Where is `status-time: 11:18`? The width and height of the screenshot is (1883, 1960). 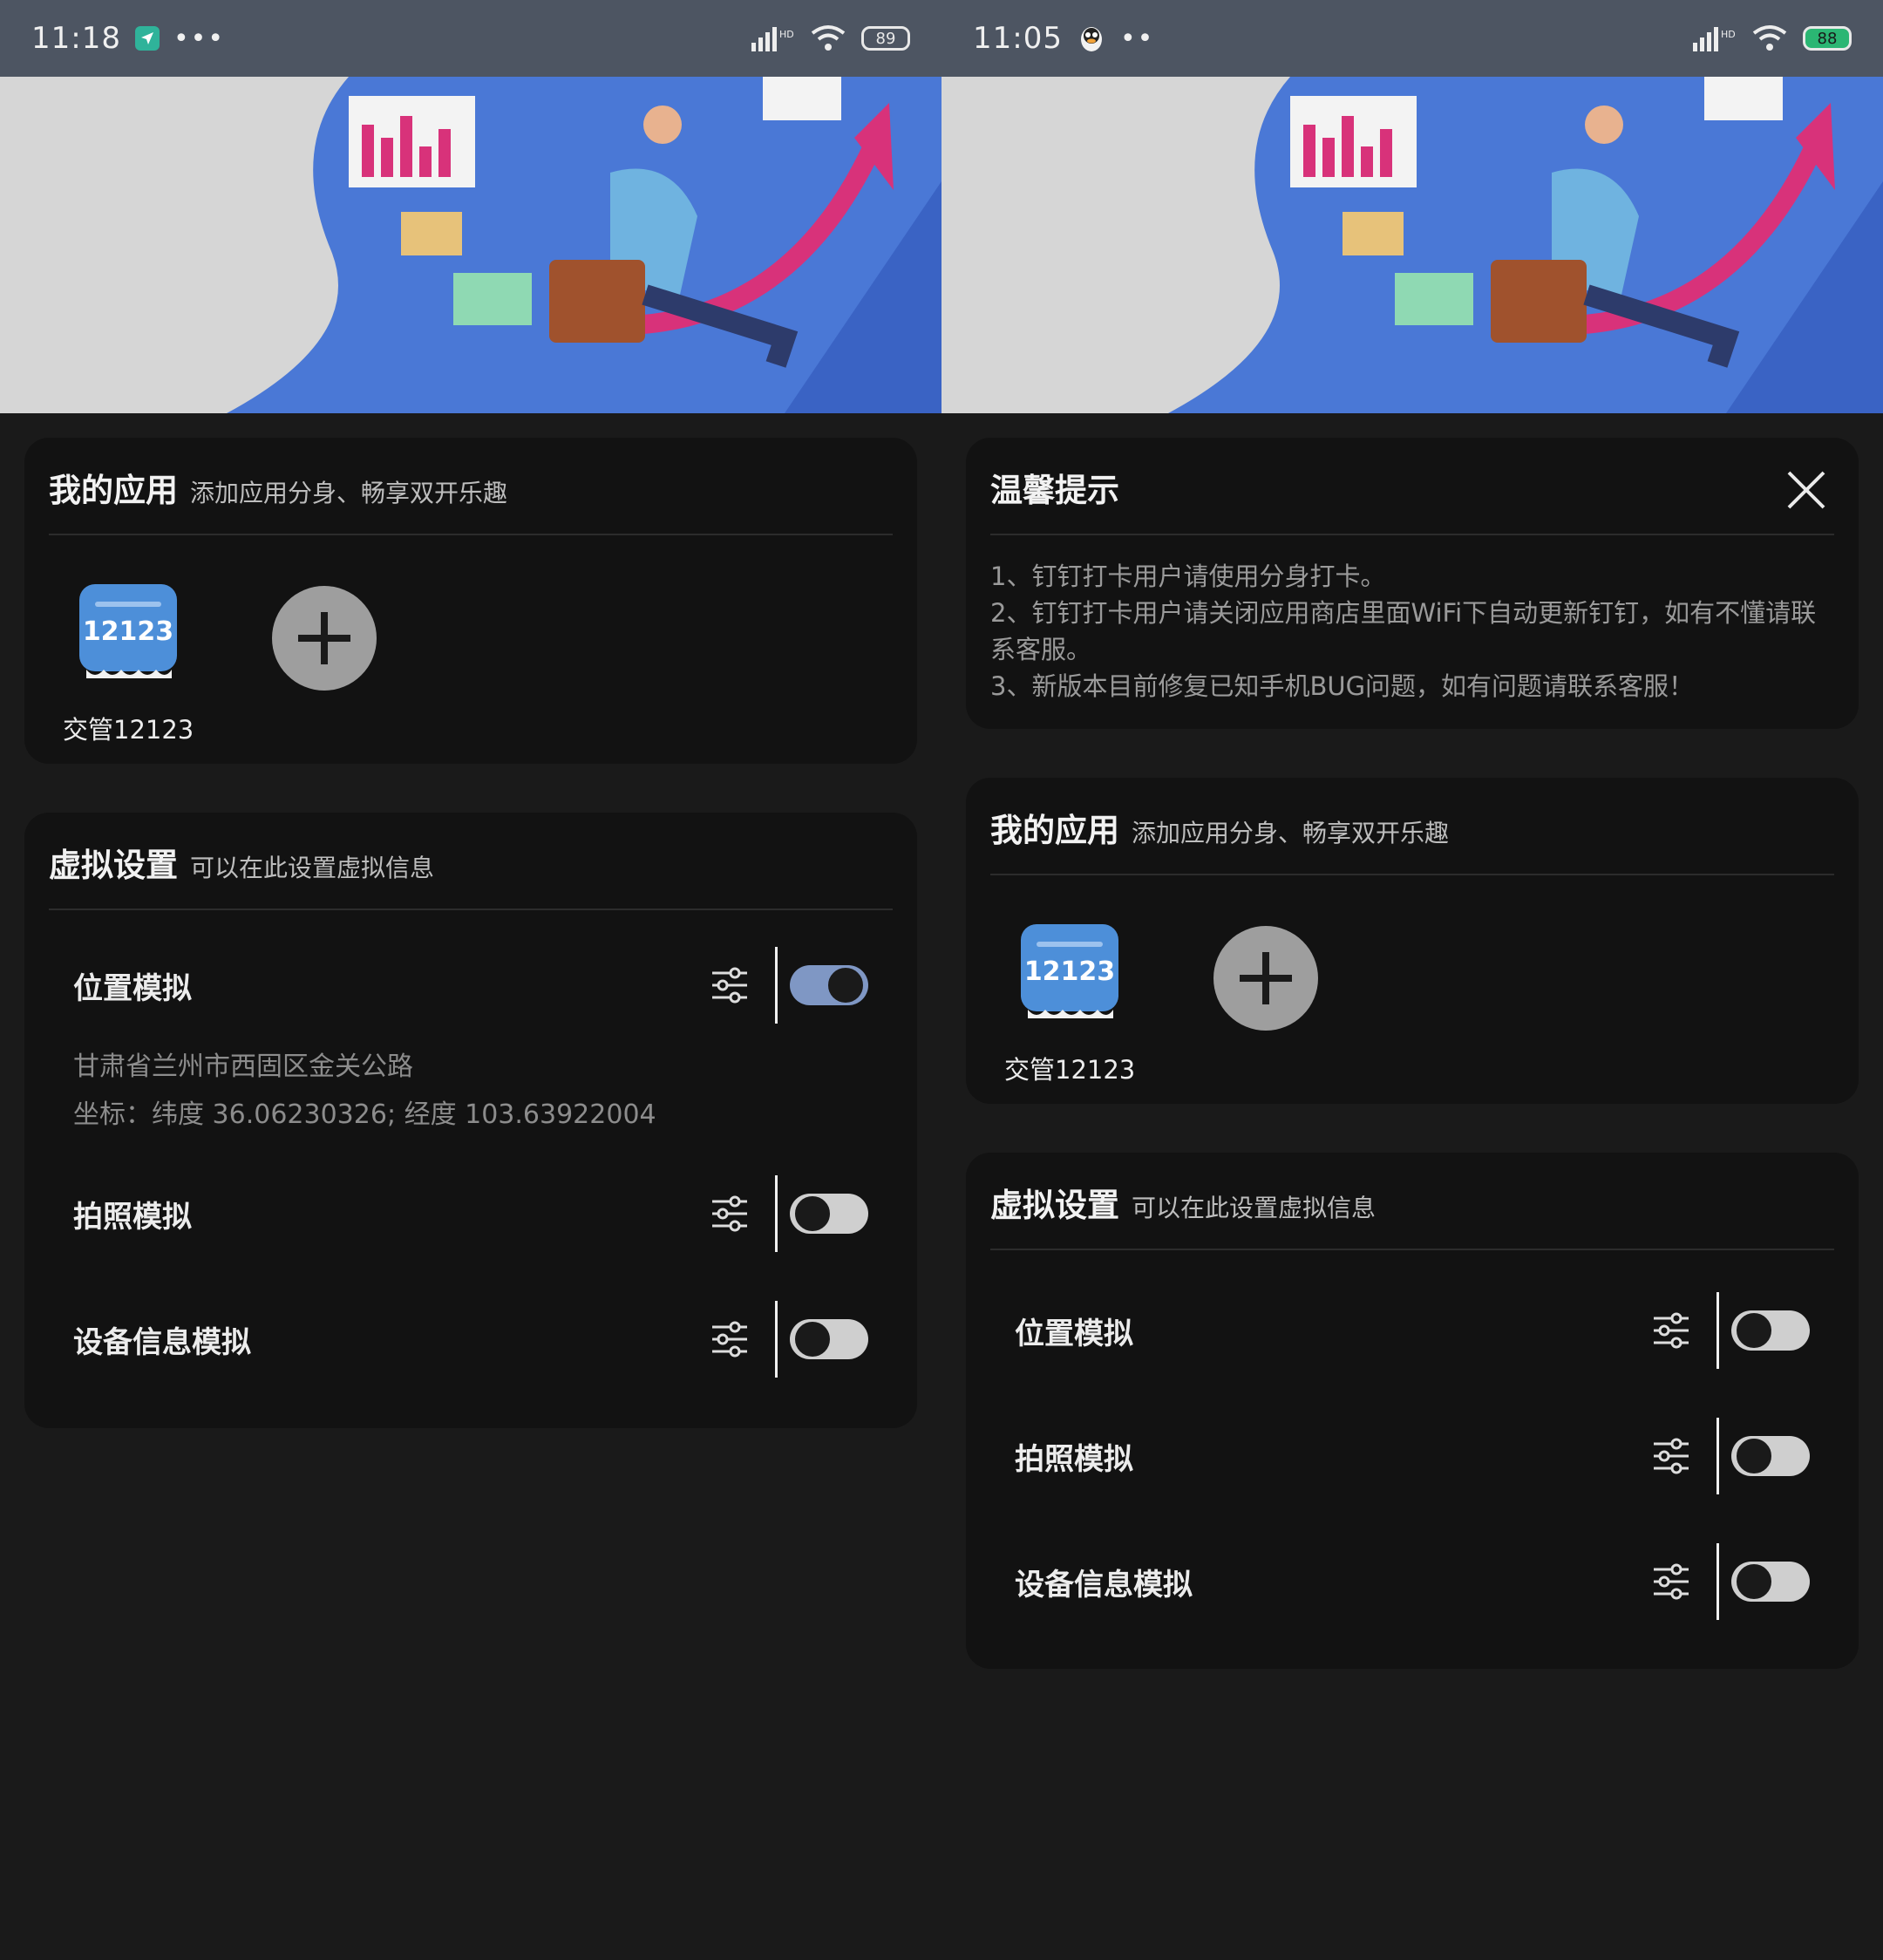 status-time: 11:18 is located at coordinates (76, 38).